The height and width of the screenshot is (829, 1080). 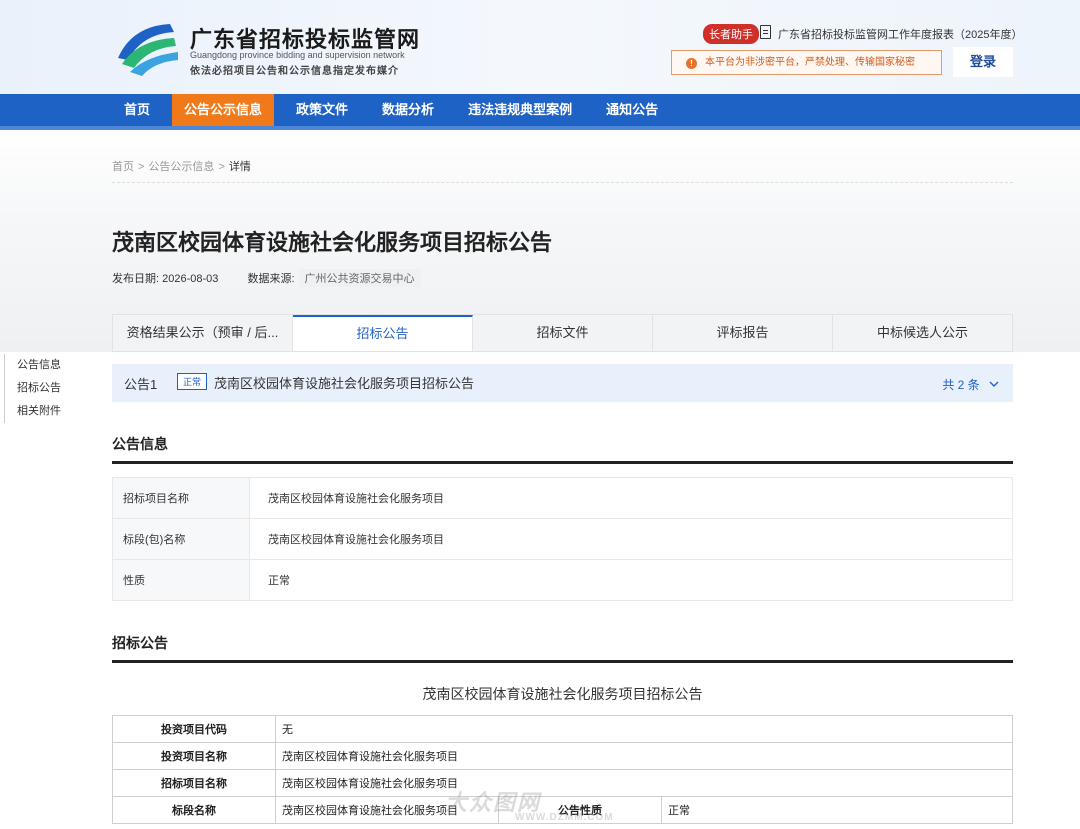 What do you see at coordinates (900, 34) in the screenshot?
I see `annual-report-link: 广东省招标投标监管网工作年度报表（2025年度）` at bounding box center [900, 34].